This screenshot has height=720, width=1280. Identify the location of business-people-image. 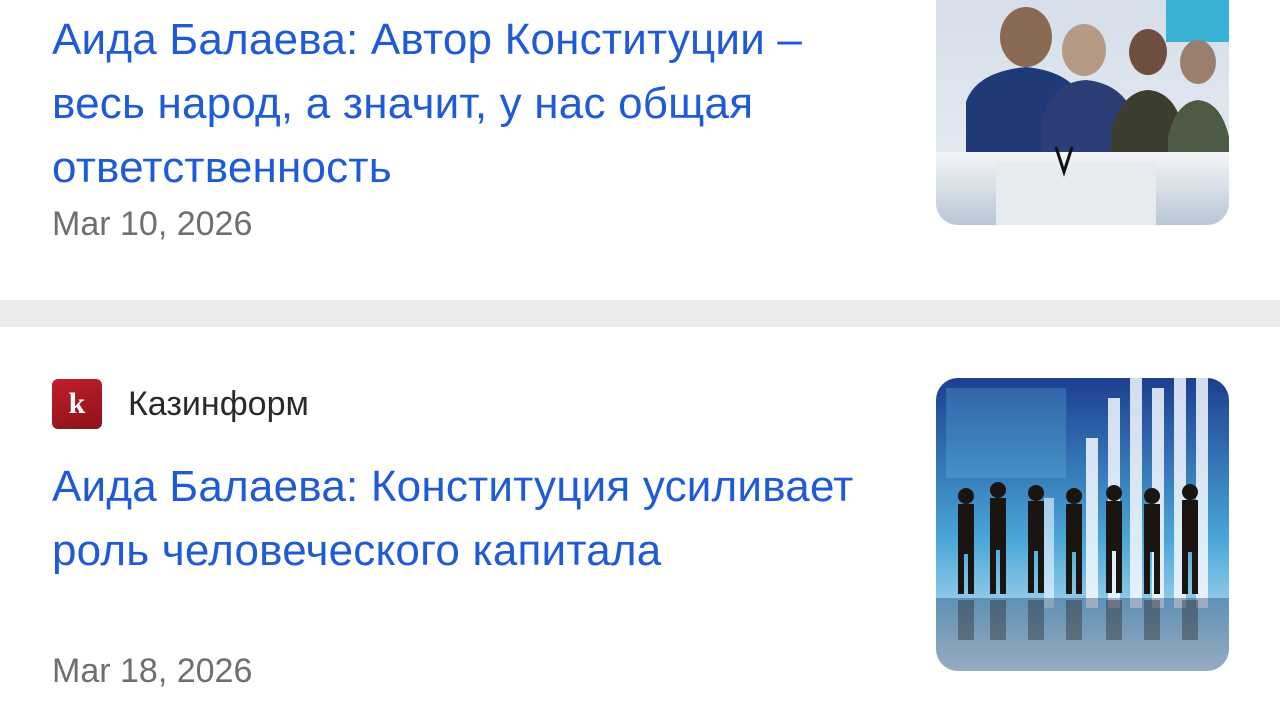
(1082, 524).